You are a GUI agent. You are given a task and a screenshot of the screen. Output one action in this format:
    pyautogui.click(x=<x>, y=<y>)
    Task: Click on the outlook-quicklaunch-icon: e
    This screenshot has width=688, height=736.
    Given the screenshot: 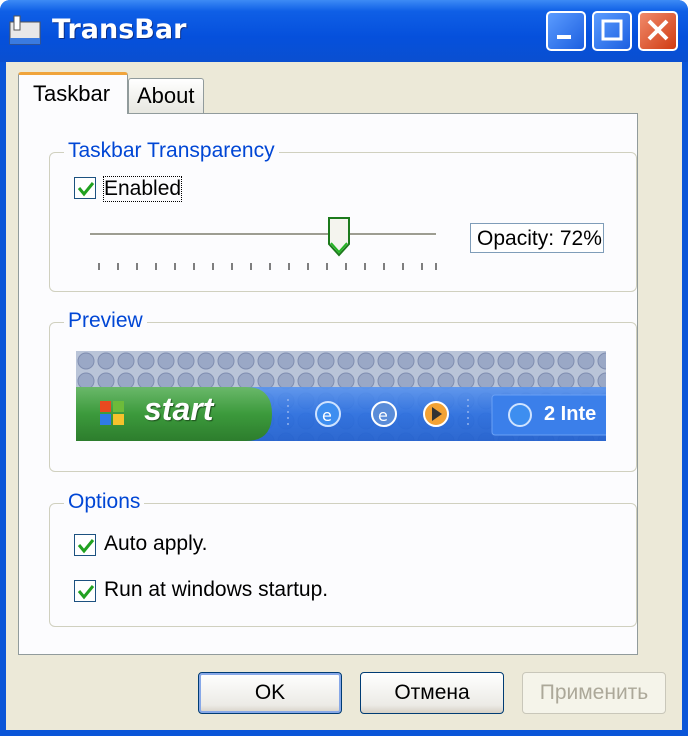 What is the action you would take?
    pyautogui.click(x=384, y=414)
    